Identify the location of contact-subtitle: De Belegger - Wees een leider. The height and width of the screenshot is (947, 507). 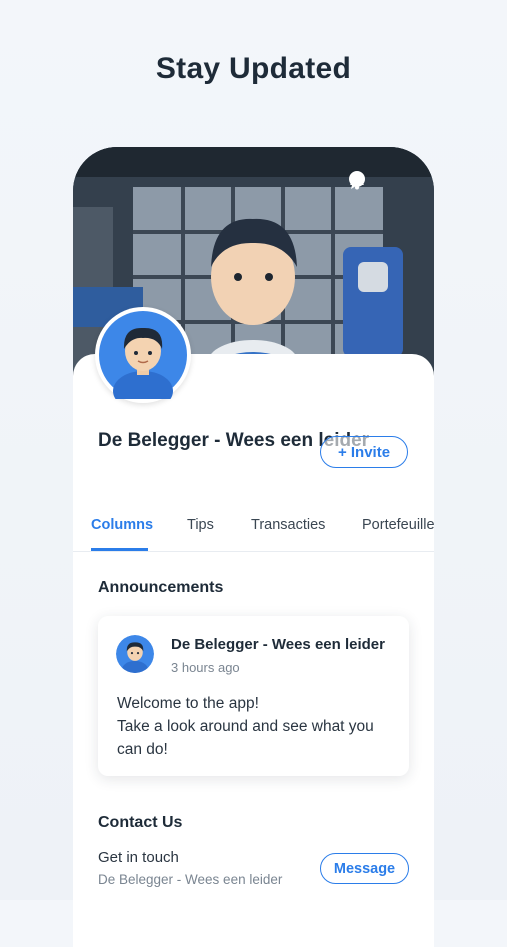
(190, 879).